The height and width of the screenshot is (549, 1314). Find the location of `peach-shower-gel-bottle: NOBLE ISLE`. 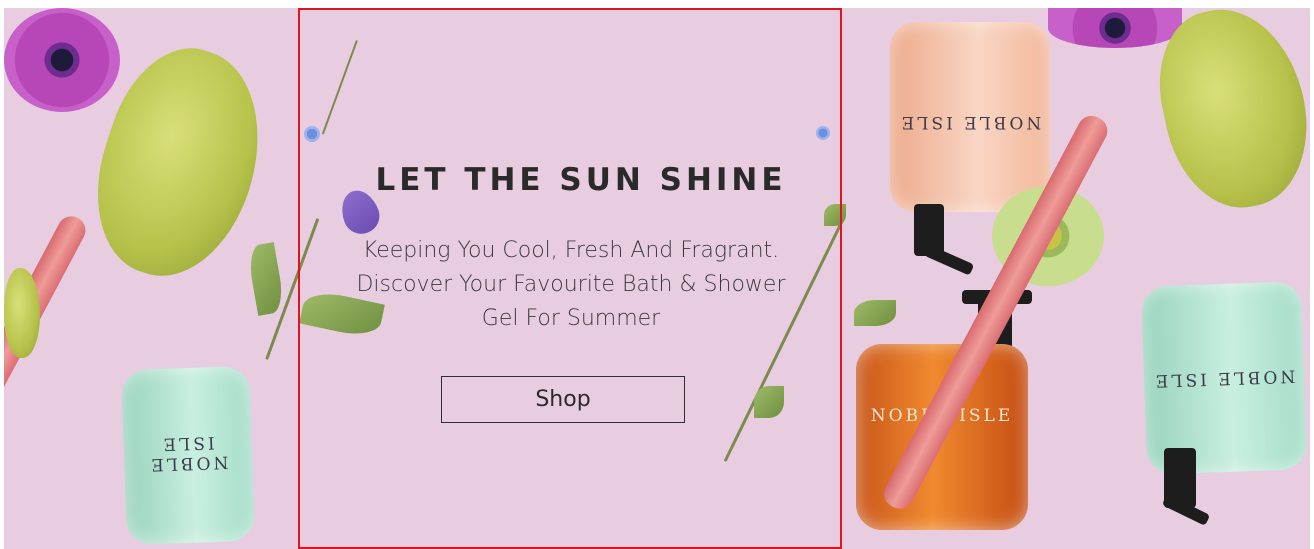

peach-shower-gel-bottle: NOBLE ISLE is located at coordinates (970, 117).